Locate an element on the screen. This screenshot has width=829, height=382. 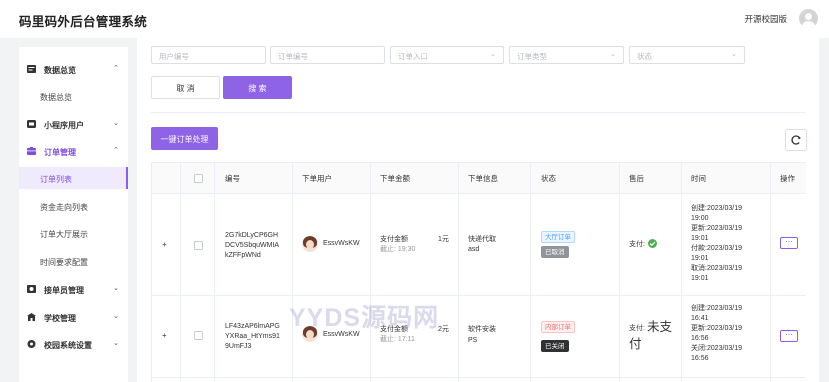
avatar-face-shape is located at coordinates (310, 244).